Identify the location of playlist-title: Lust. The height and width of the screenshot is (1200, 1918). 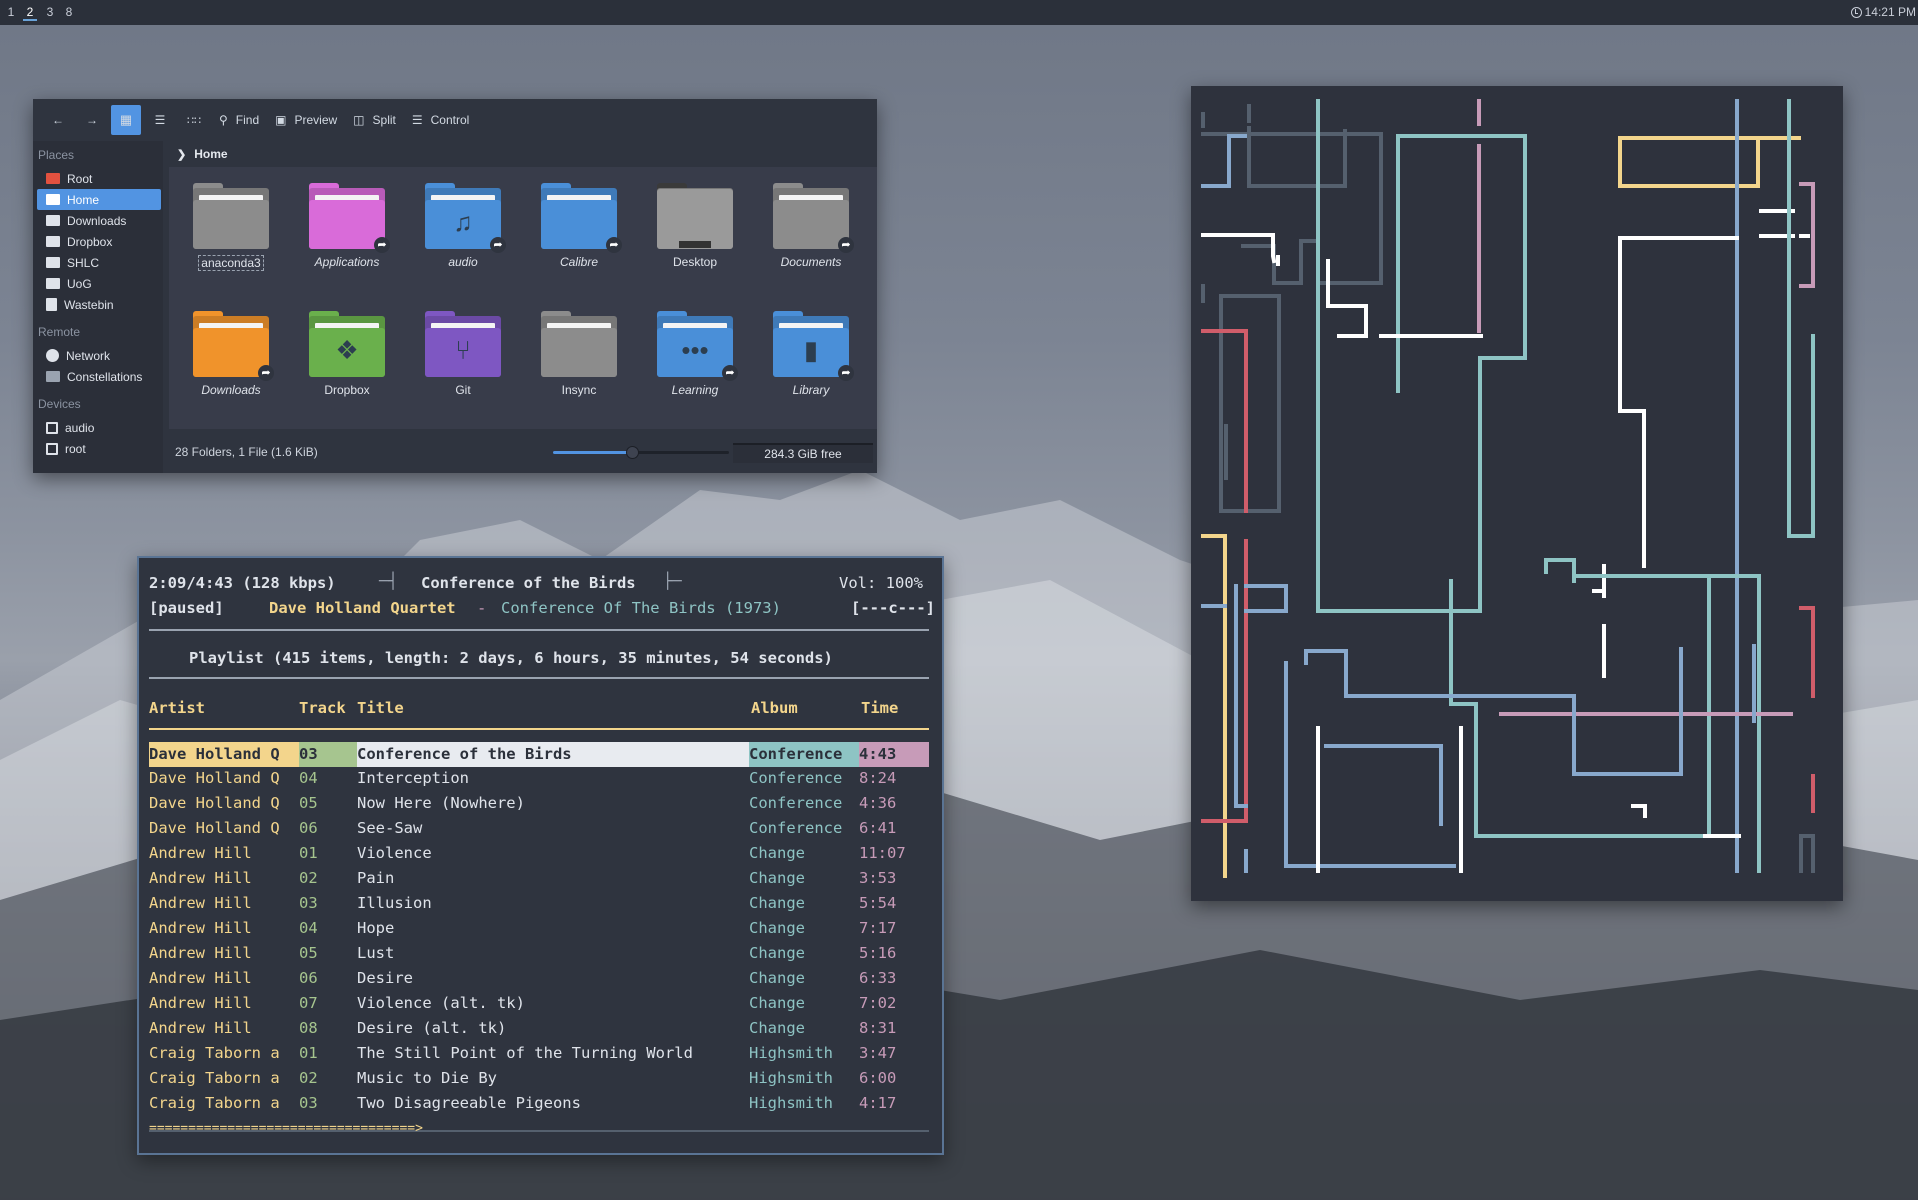
(376, 953).